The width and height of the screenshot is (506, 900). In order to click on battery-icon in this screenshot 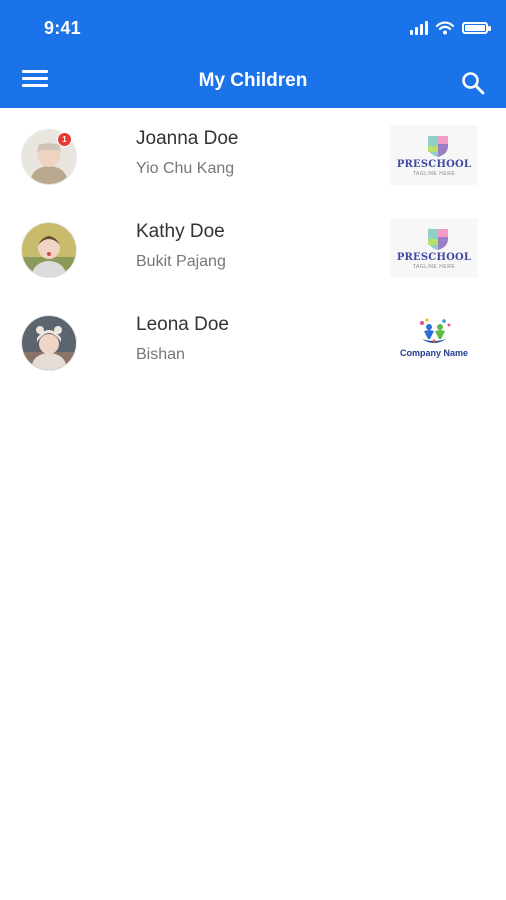, I will do `click(476, 28)`.